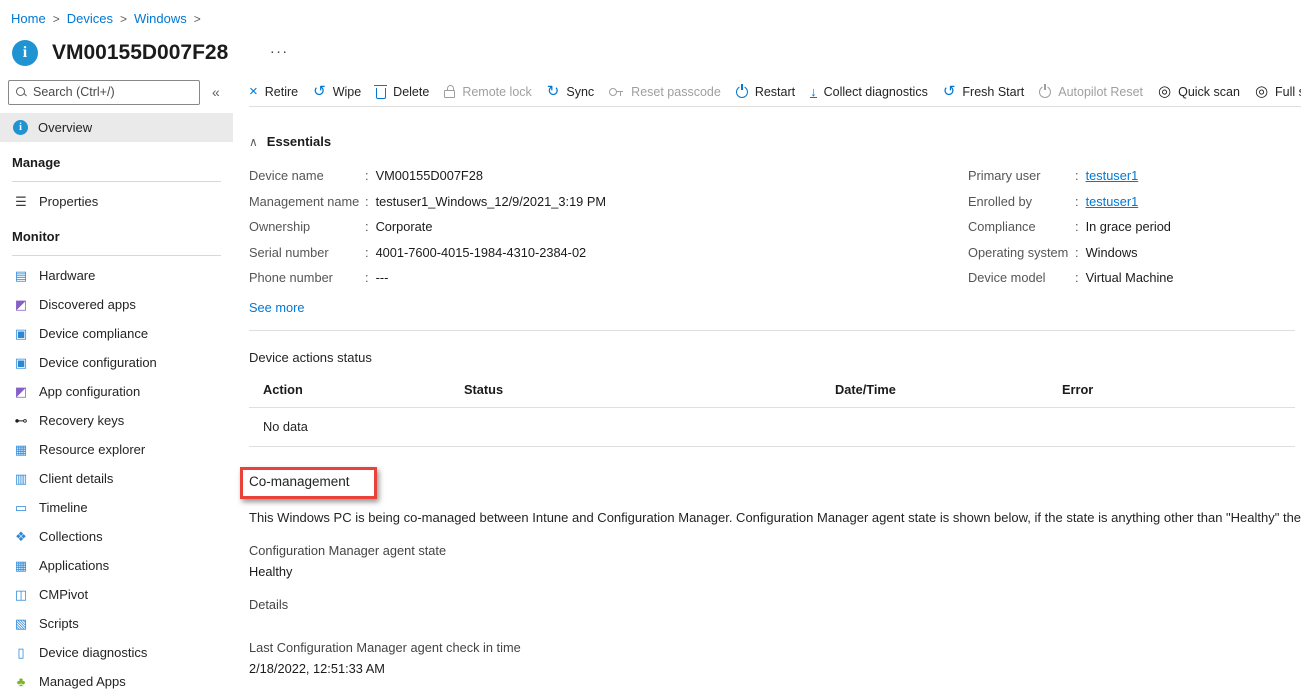 This screenshot has width=1301, height=699. I want to click on toolbar-button-label: Fresh Start, so click(993, 91).